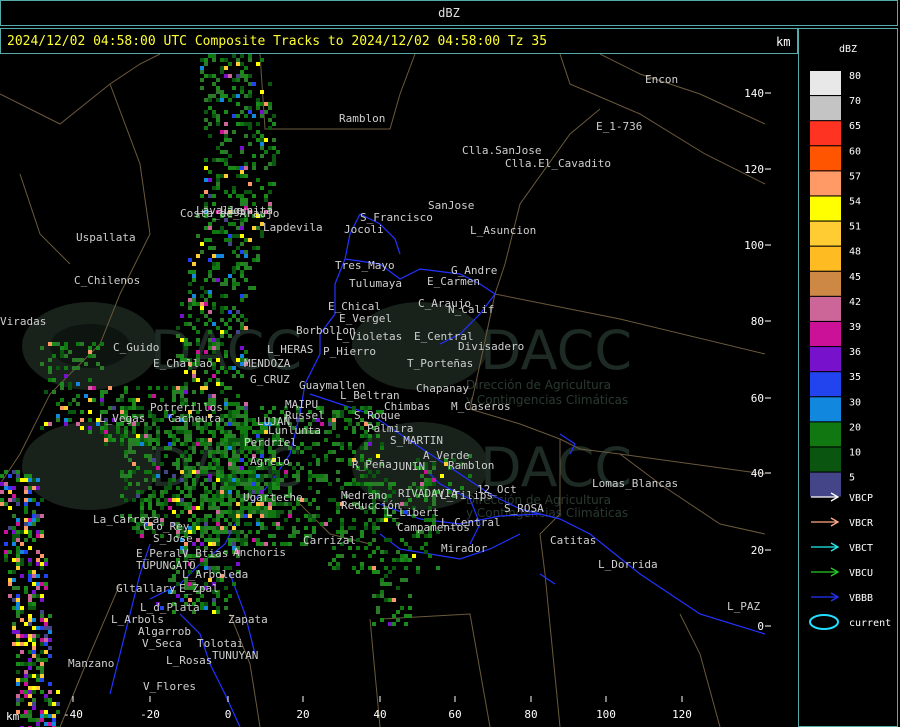 This screenshot has height=727, width=900. Describe the element at coordinates (757, 473) in the screenshot. I see `y-tick-label: 40` at that location.